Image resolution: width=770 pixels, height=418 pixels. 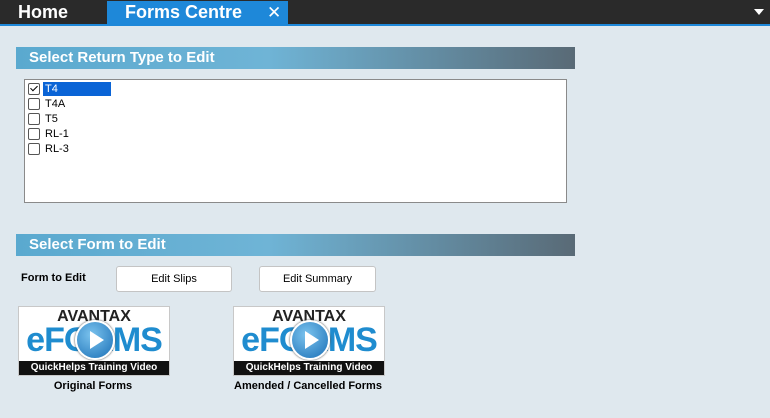 I want to click on tab-bar: Home Forms Centre ✕, so click(x=385, y=12).